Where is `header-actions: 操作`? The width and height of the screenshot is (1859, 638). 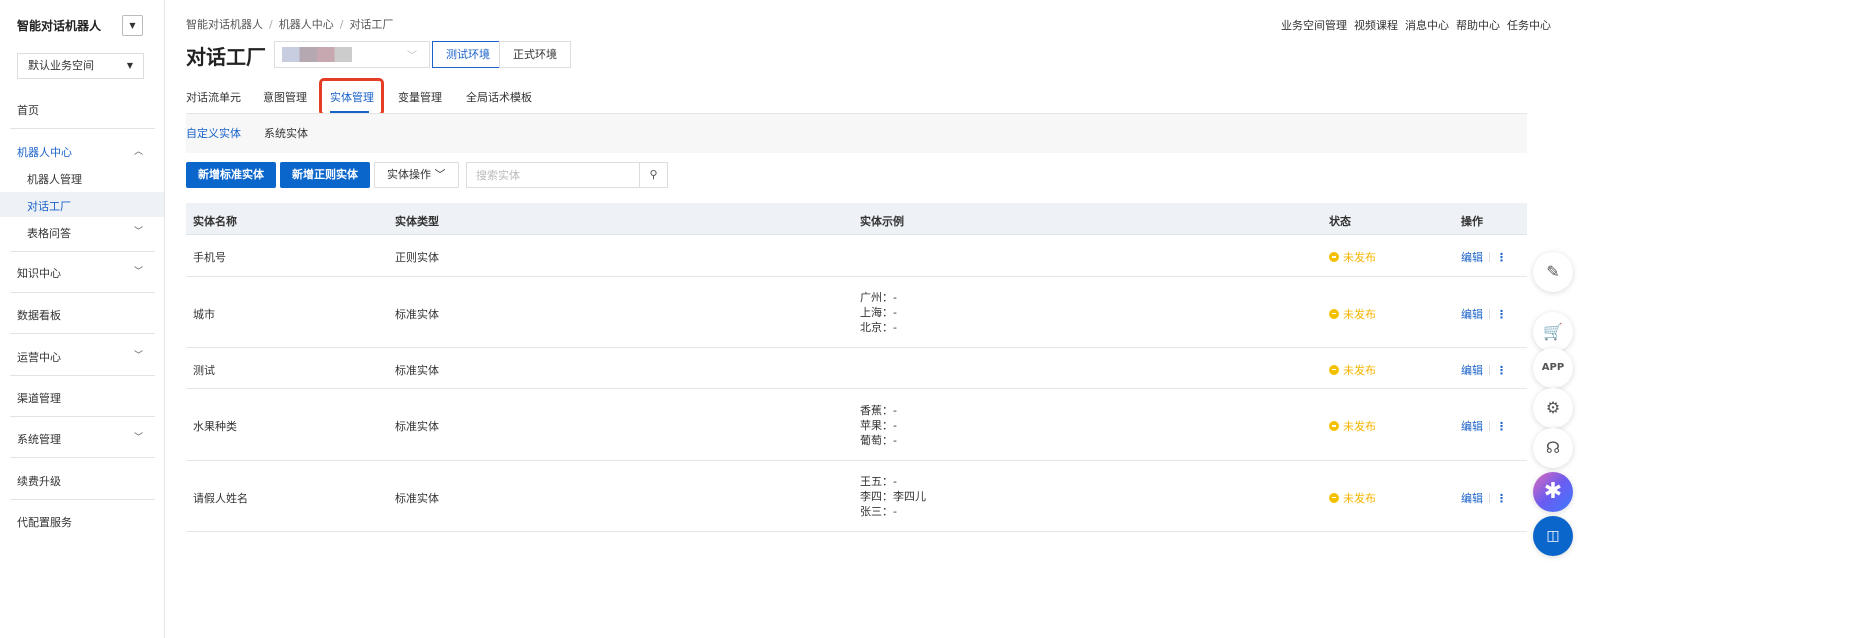
header-actions: 操作 is located at coordinates (1472, 221).